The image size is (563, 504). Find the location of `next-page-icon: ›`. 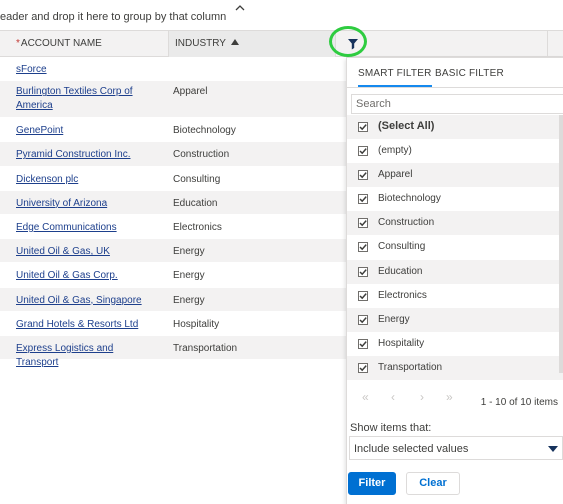

next-page-icon: › is located at coordinates (422, 397).